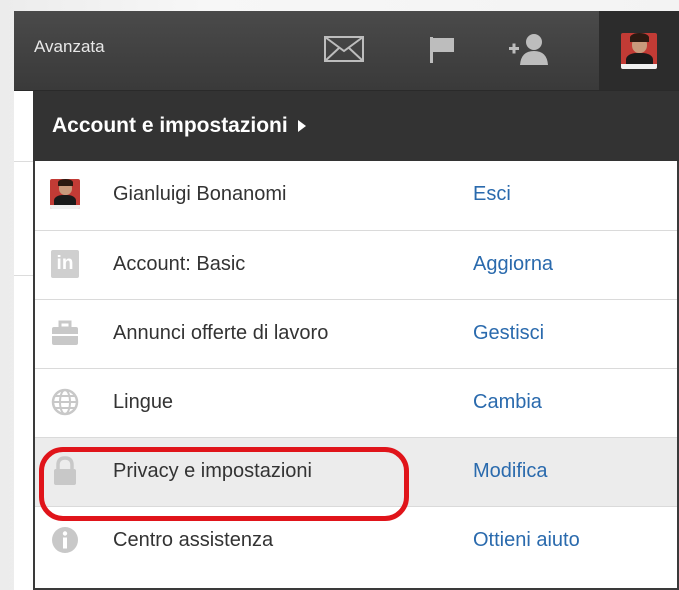  What do you see at coordinates (193, 540) in the screenshot?
I see `menu-item-label: Centro assistenza` at bounding box center [193, 540].